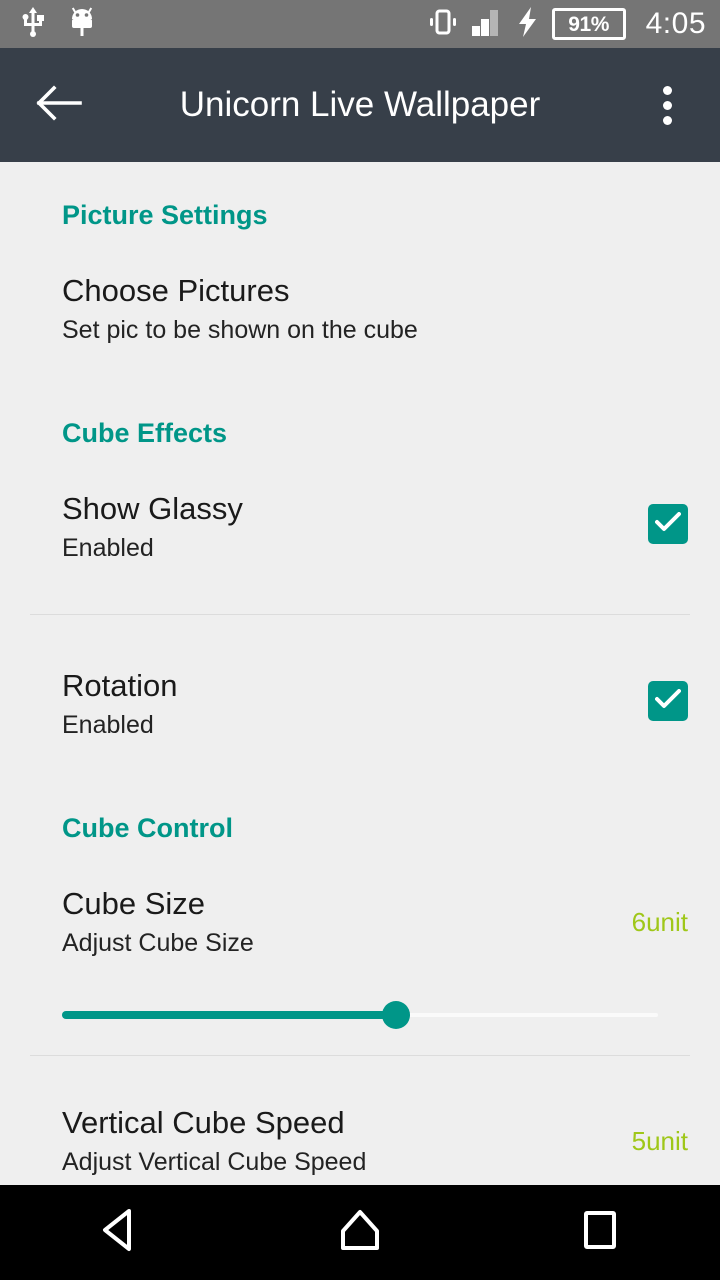  I want to click on vibrate-icon, so click(443, 24).